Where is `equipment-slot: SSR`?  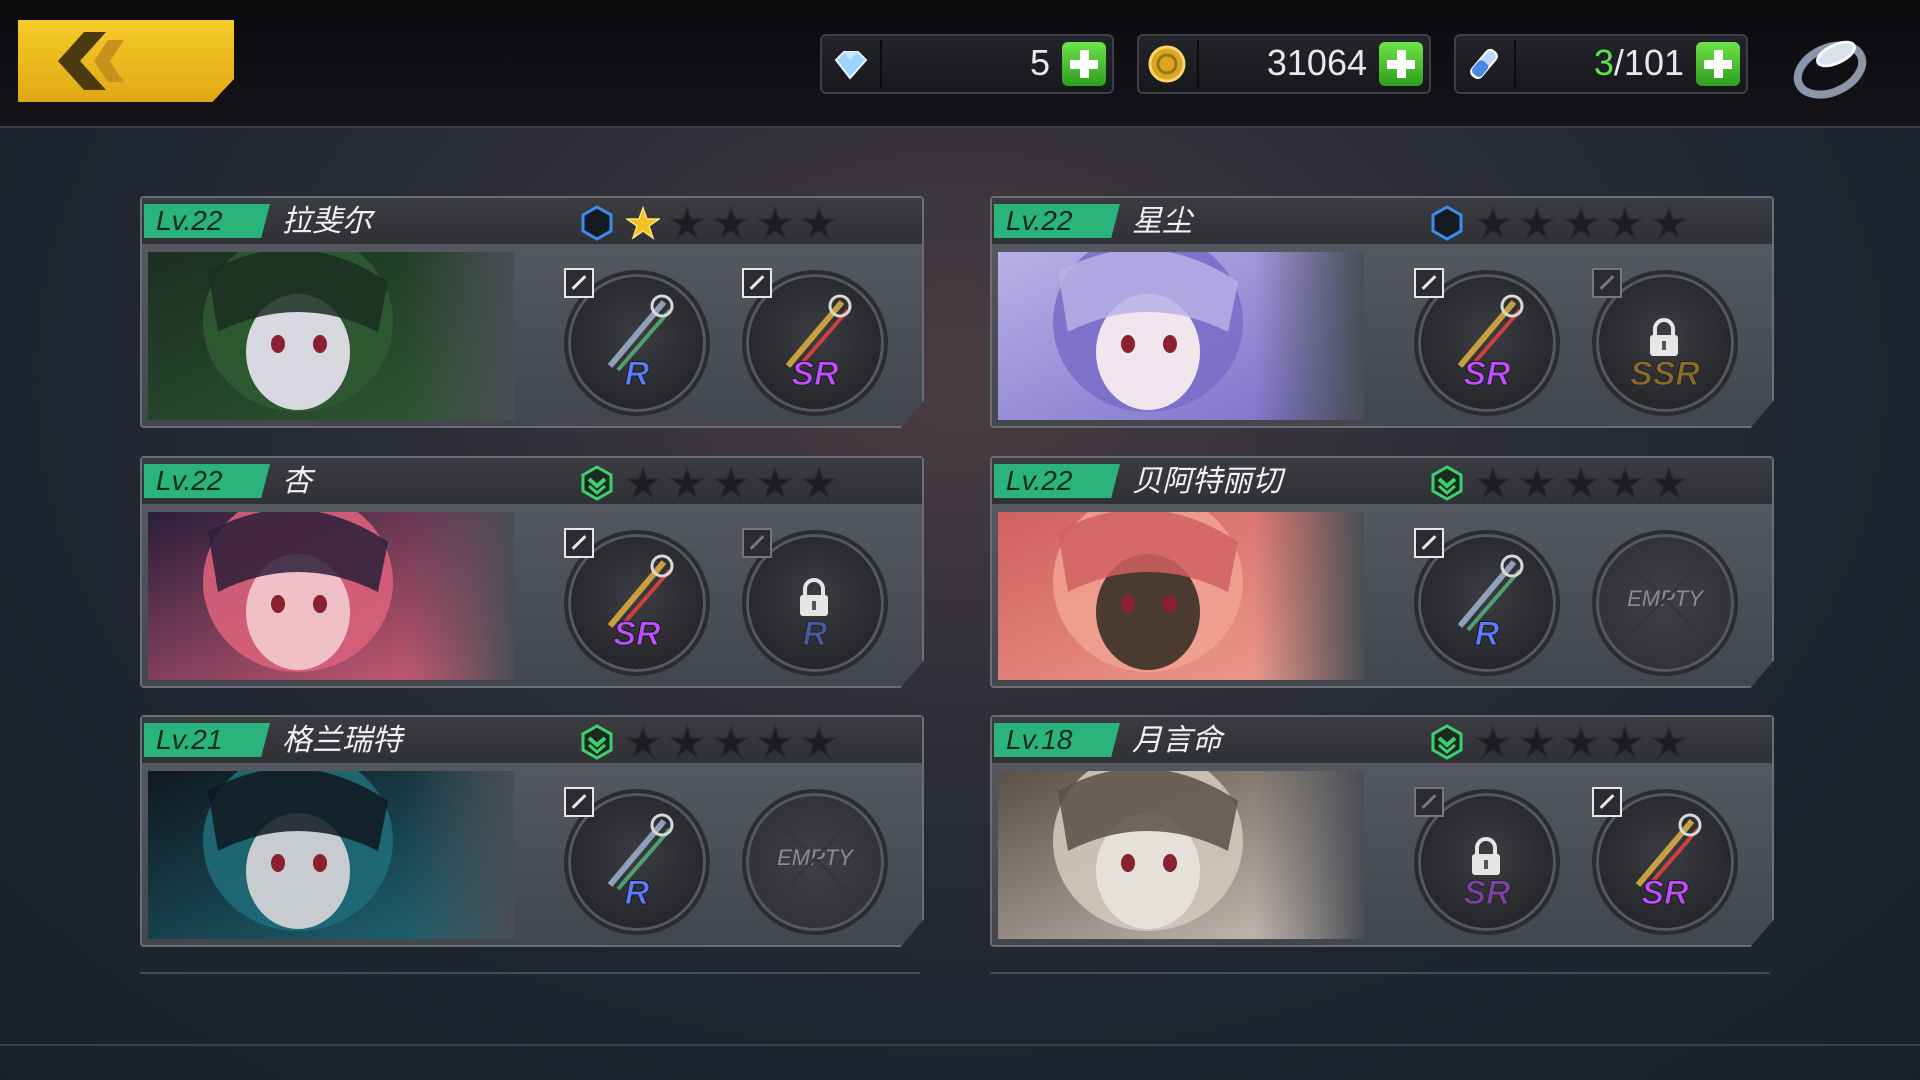 equipment-slot: SSR is located at coordinates (1665, 342).